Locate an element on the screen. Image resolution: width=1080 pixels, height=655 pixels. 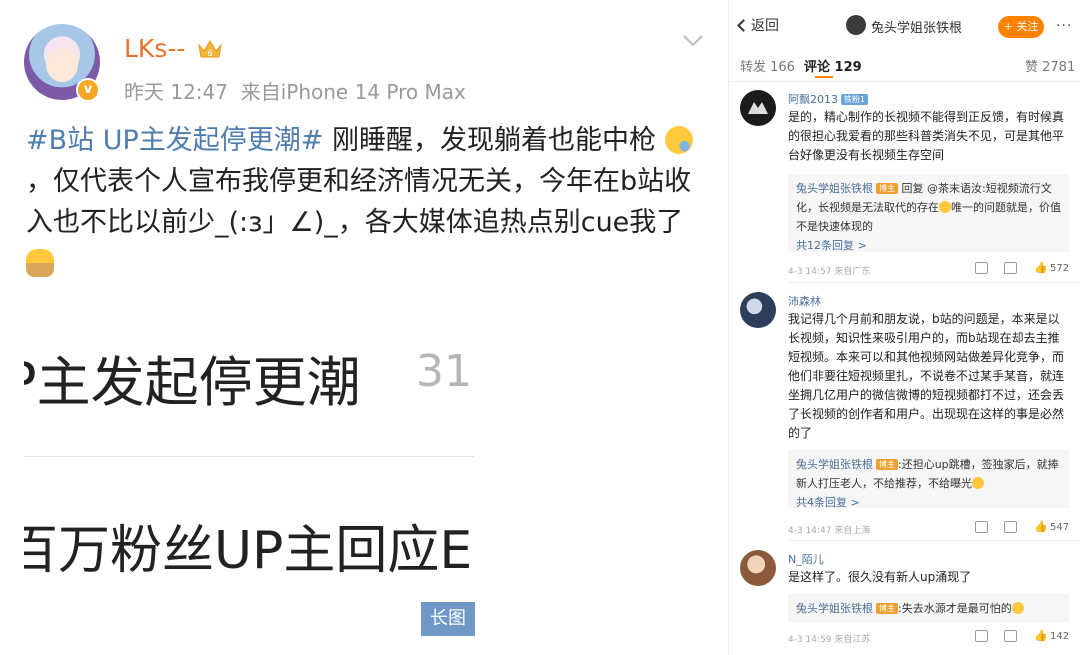
tab-bar: 转发 166 评论 129 赞 2781 is located at coordinates (904, 64).